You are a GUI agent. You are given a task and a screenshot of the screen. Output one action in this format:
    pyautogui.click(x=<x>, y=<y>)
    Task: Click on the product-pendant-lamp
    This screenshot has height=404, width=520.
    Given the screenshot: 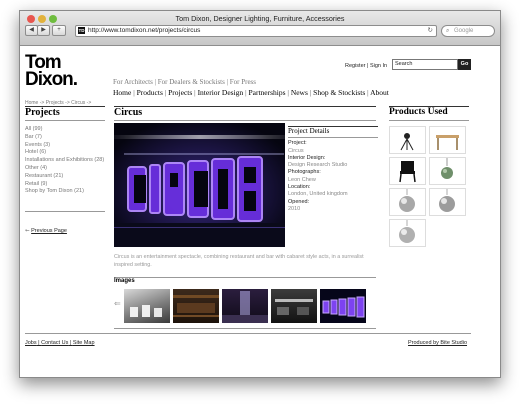 What is the action you would take?
    pyautogui.click(x=447, y=171)
    